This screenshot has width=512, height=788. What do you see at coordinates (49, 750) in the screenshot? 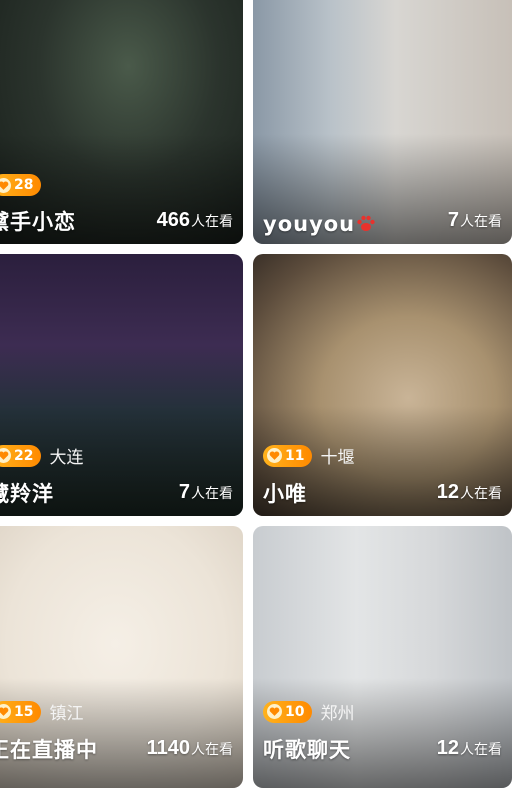
I see `streamer-name: 正在直播中` at bounding box center [49, 750].